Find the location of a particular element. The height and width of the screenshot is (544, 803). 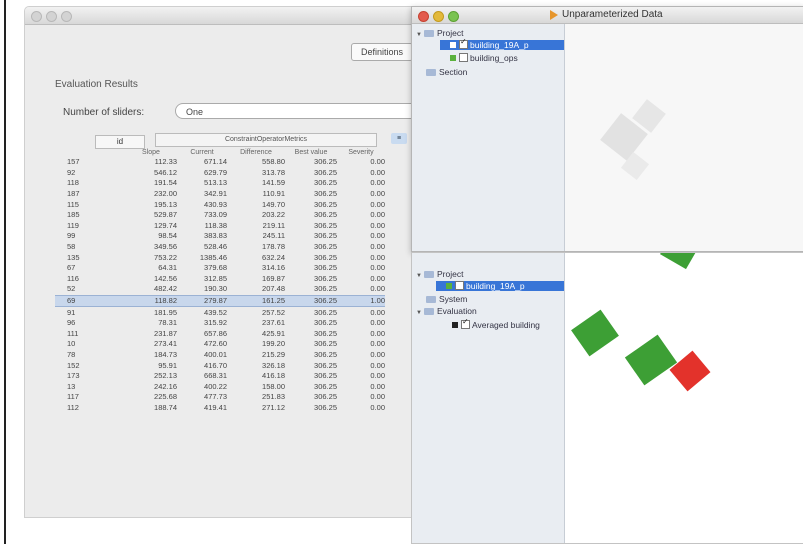

table-row: 117 225.68 477.73 251.83 306.25 0.00 is located at coordinates (220, 397).